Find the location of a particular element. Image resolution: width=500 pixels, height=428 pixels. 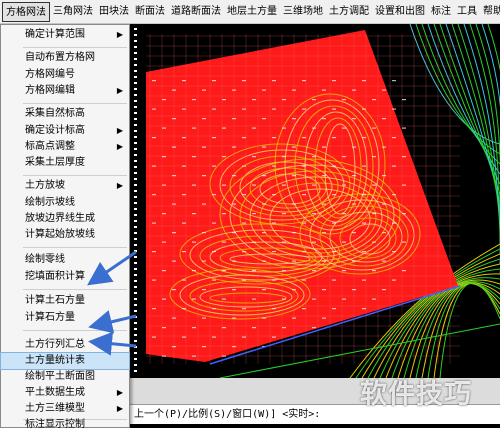

annotation-arrows is located at coordinates (112, 303).